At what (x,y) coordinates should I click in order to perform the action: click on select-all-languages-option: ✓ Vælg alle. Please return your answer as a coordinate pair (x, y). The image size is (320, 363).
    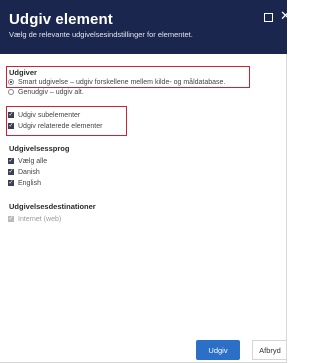
    Looking at the image, I should click on (27, 161).